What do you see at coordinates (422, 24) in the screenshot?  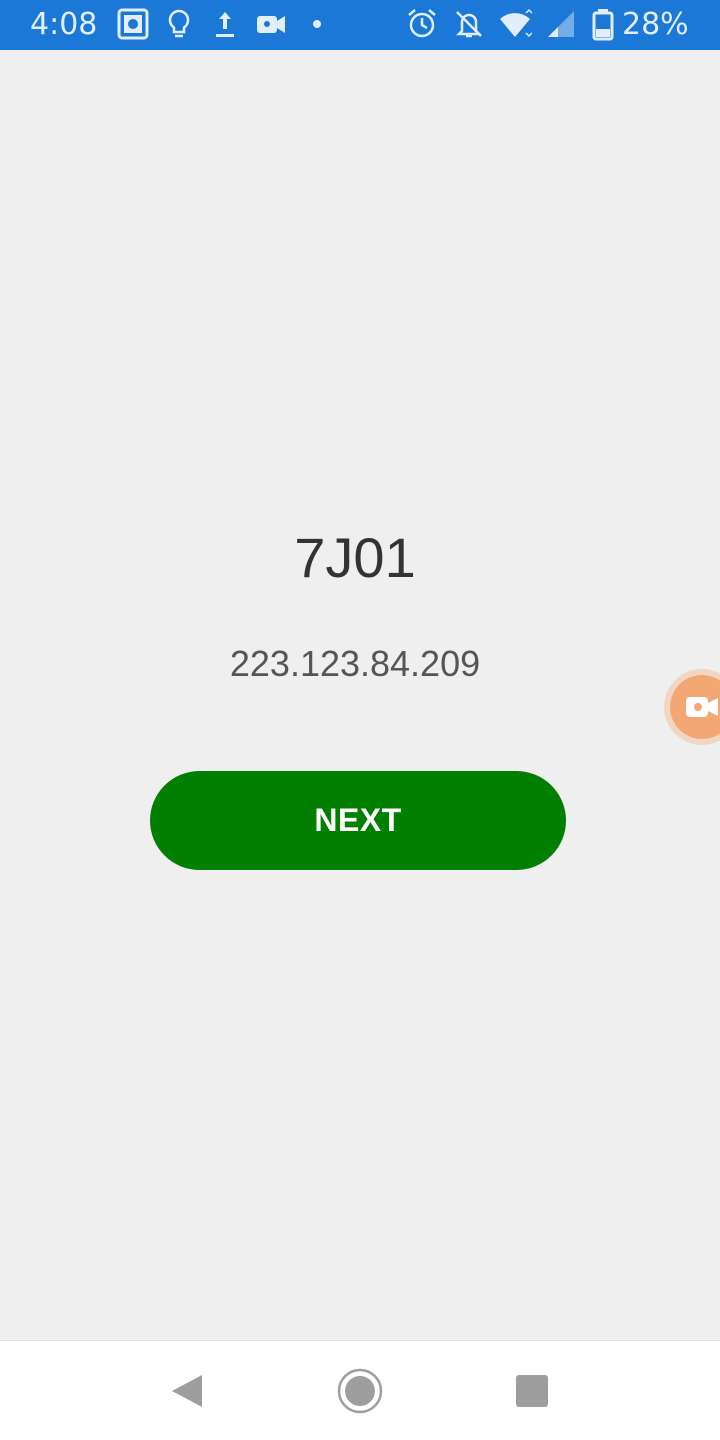 I see `alarm-icon` at bounding box center [422, 24].